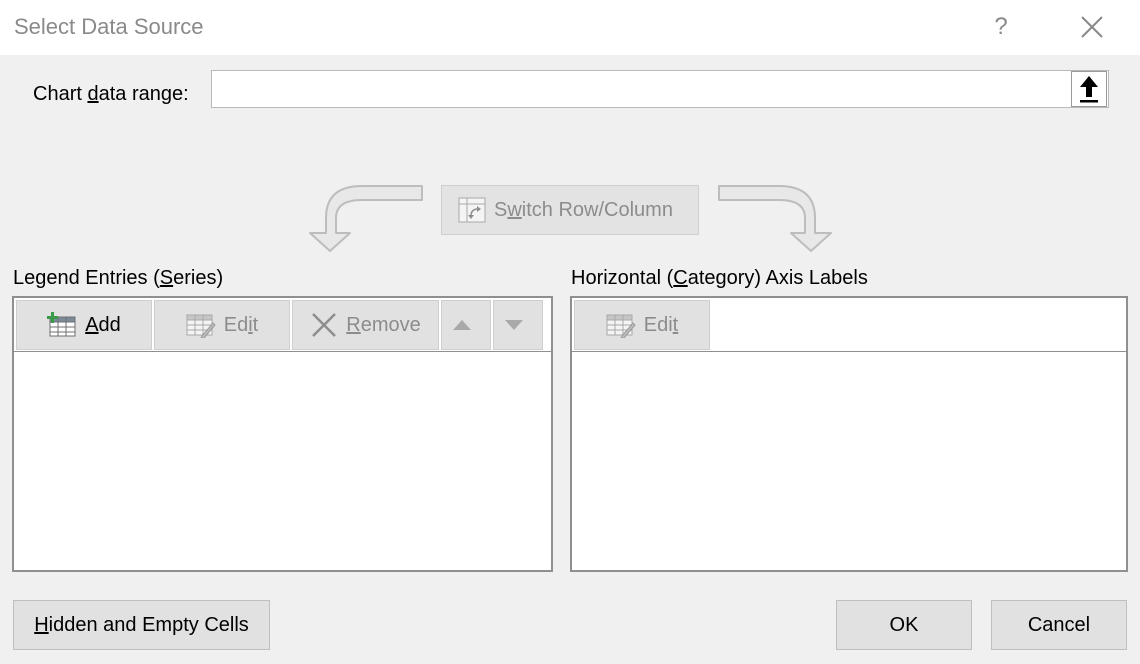 The height and width of the screenshot is (664, 1140). I want to click on label-text: emove, so click(390, 324).